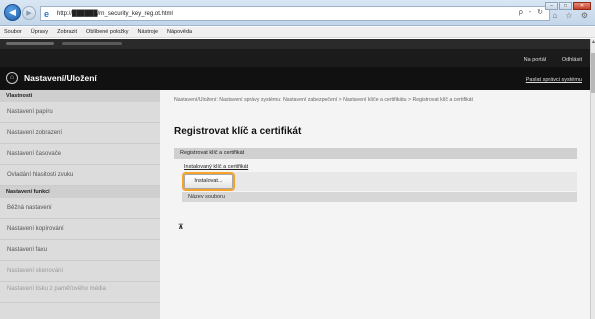  I want to click on page-scrollbar: ▲, so click(592, 179).